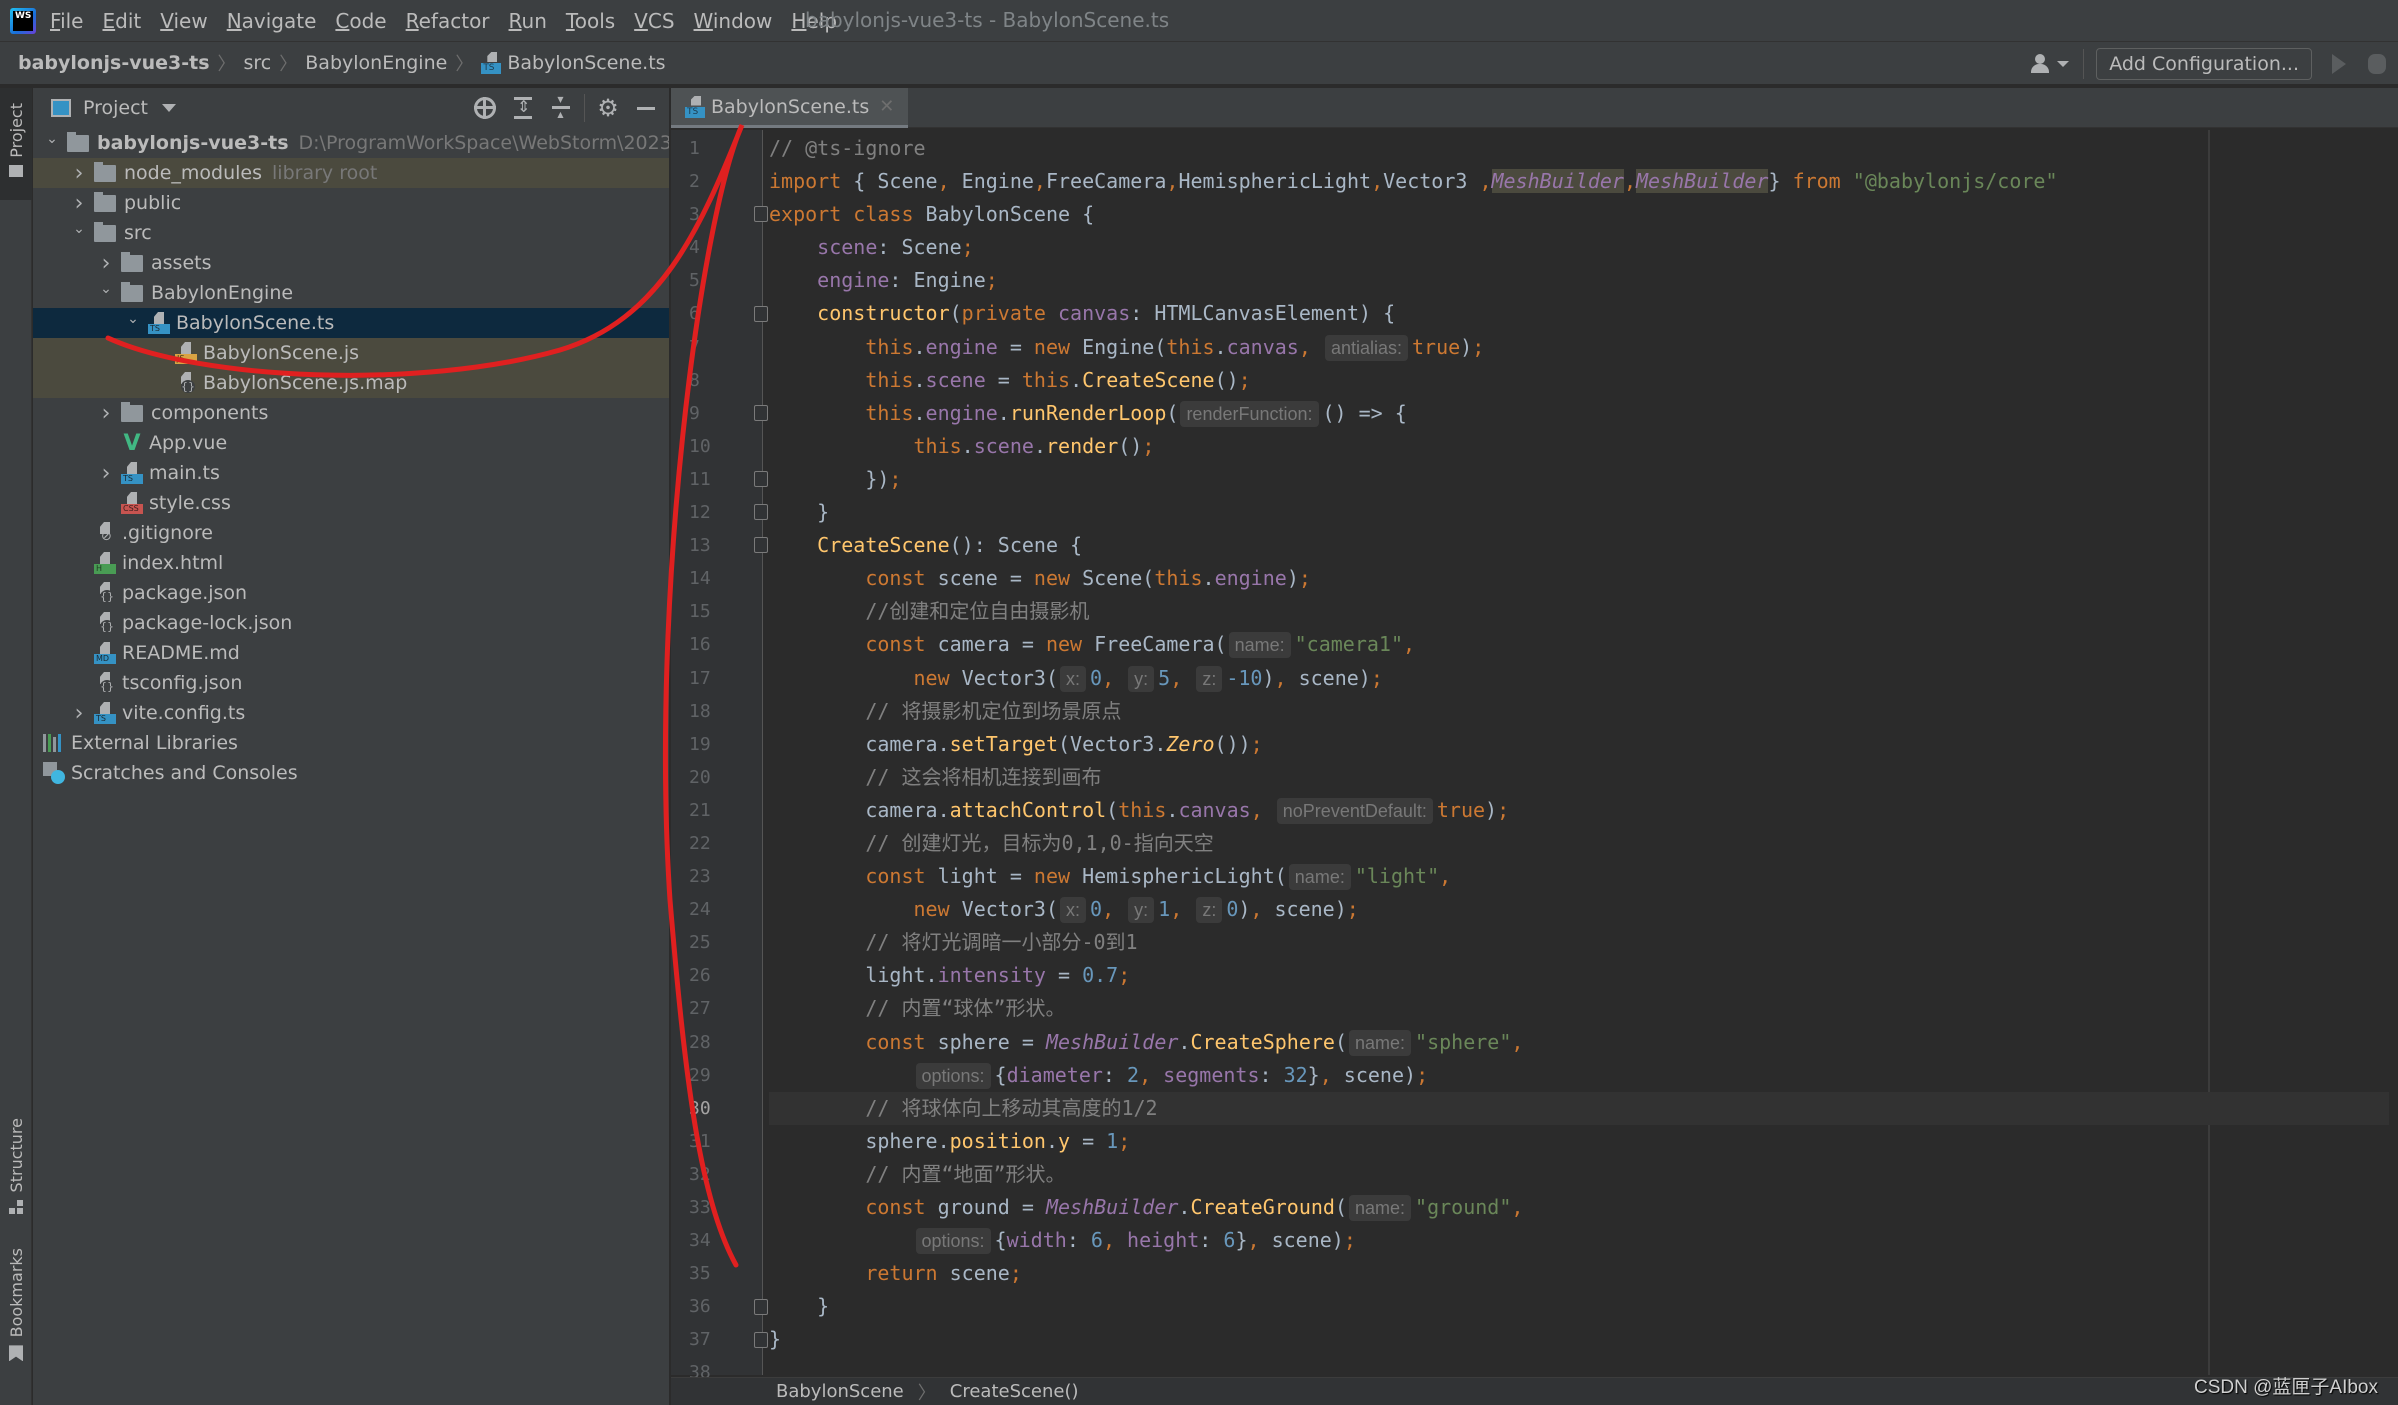 The image size is (2398, 1405). I want to click on tree-item: ⌄ TS BabylonScene.ts, so click(351, 323).